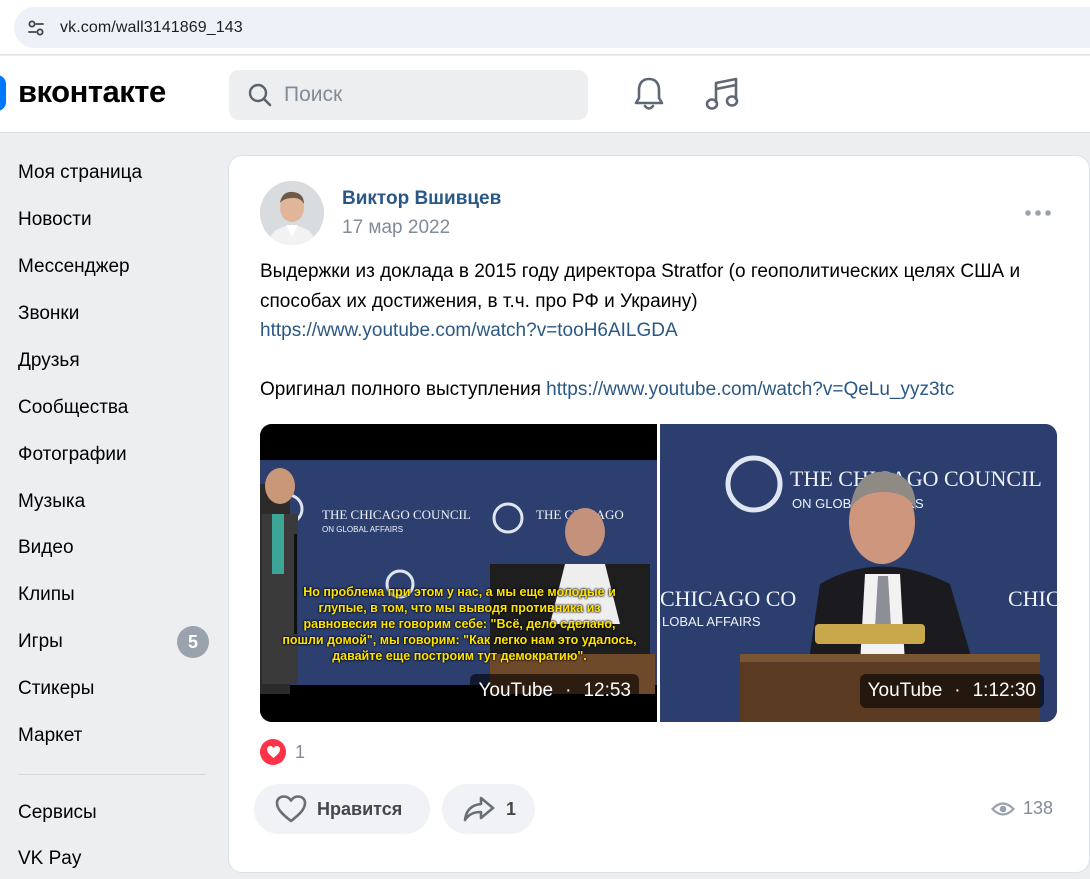  Describe the element at coordinates (1032, 598) in the screenshot. I see `svg-text: CHIC` at that location.